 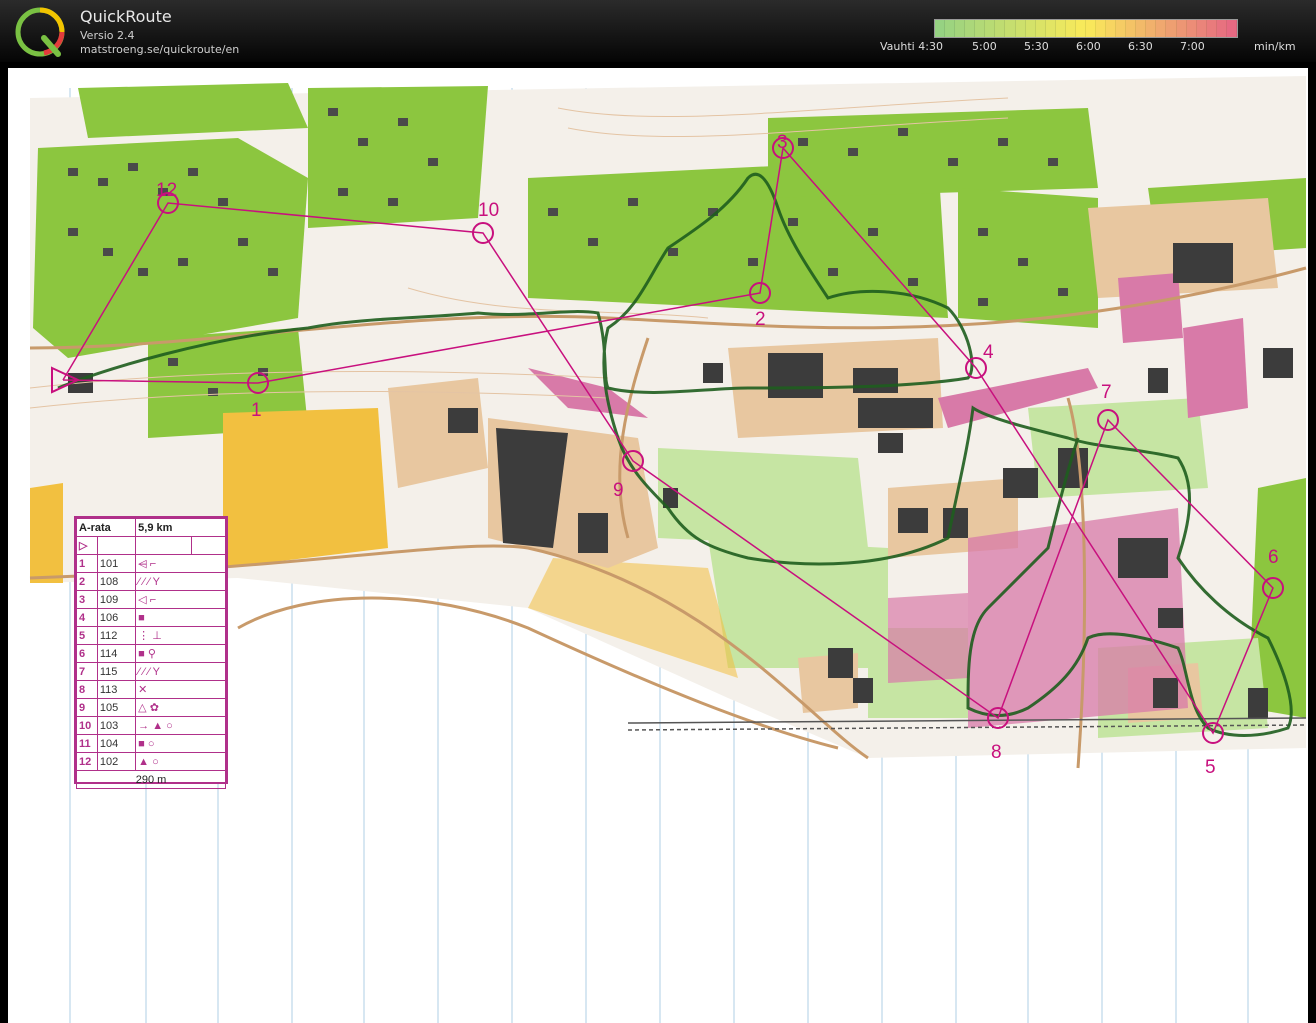 What do you see at coordinates (930, 46) in the screenshot?
I see `pace-tick: 4:30` at bounding box center [930, 46].